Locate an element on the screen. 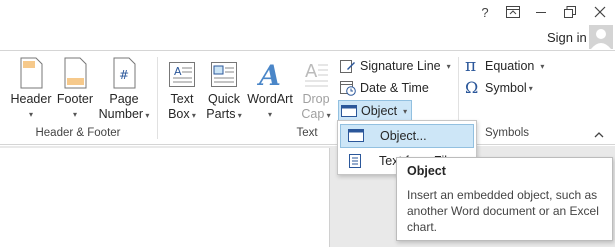 This screenshot has height=247, width=615. tooltip-title: Object is located at coordinates (426, 171).